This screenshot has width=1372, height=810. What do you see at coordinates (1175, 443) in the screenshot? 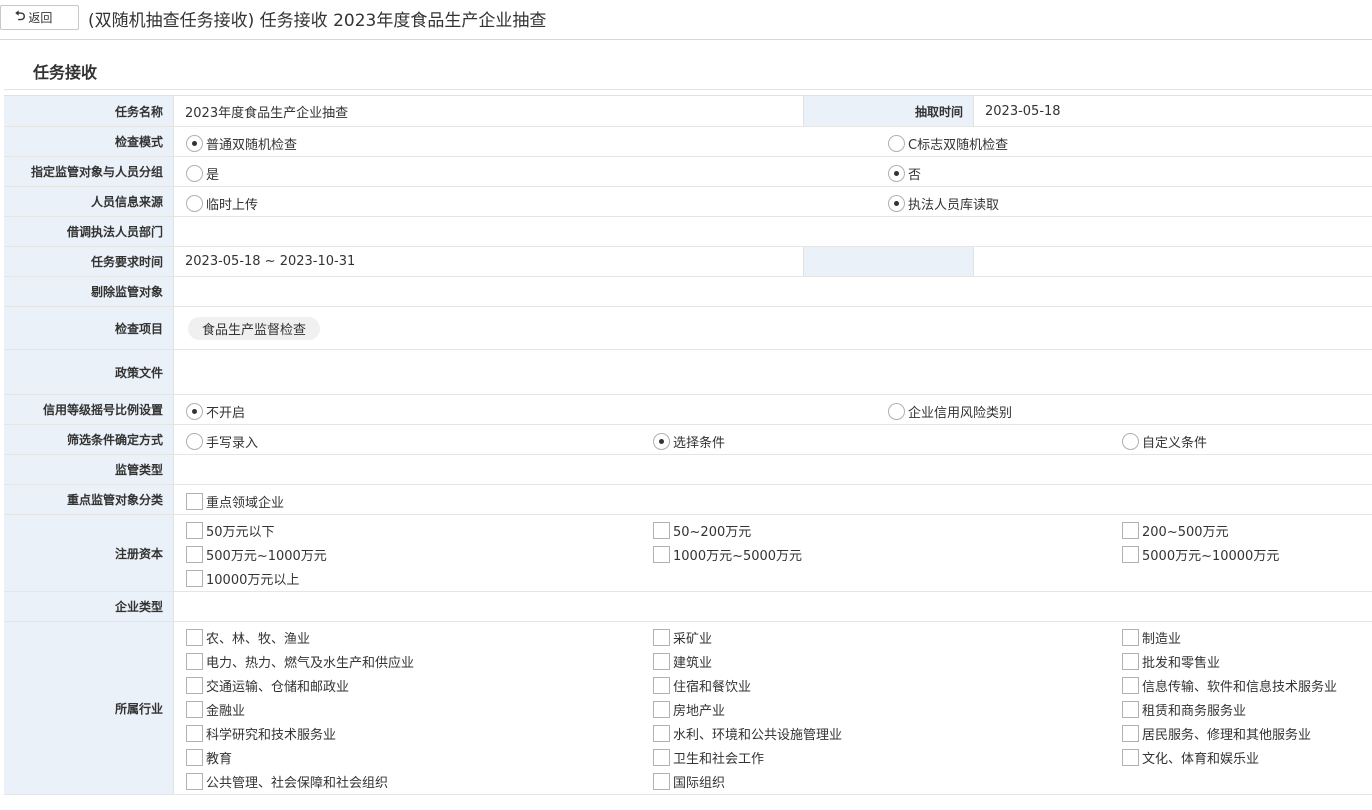
I see `option-label: 自定义条件` at bounding box center [1175, 443].